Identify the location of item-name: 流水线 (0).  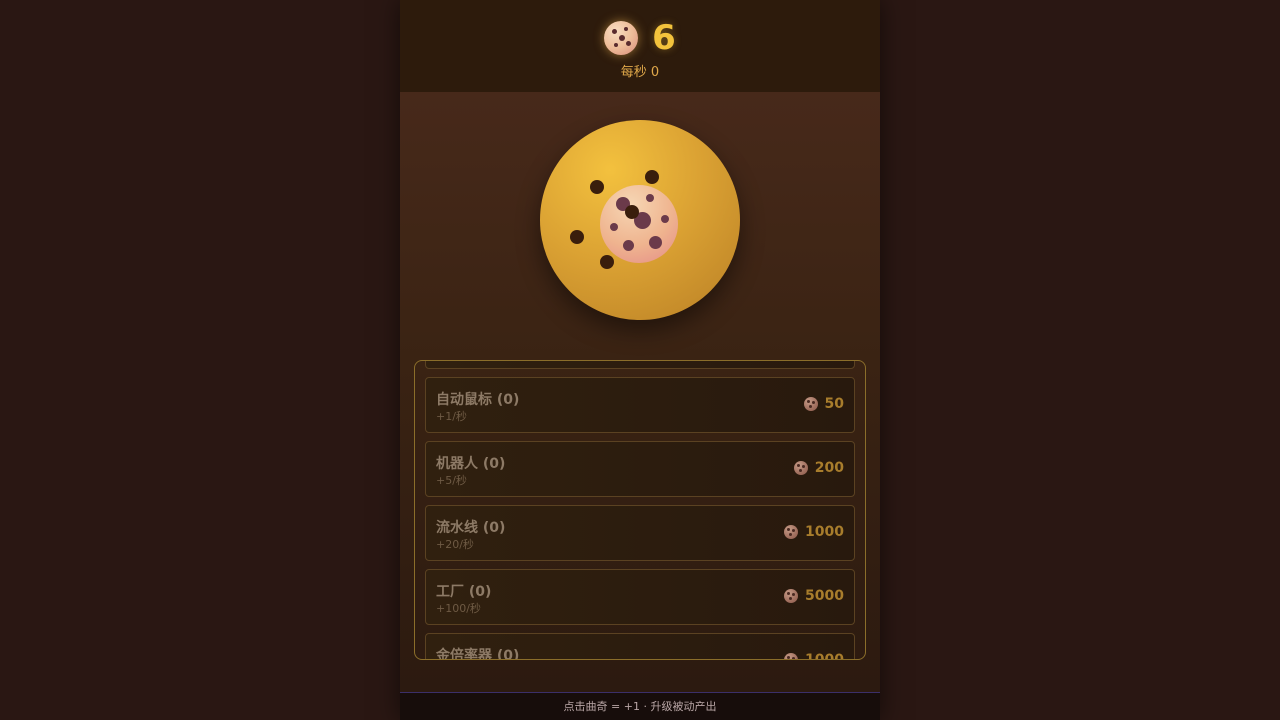
(471, 528).